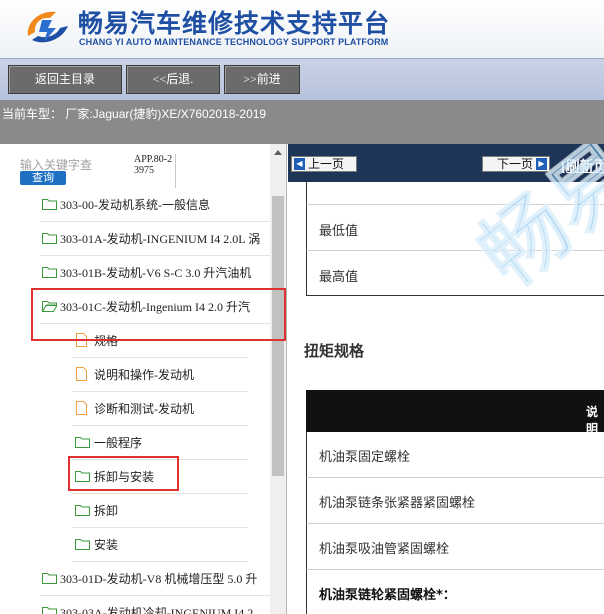 Image resolution: width=604 pixels, height=614 pixels. What do you see at coordinates (159, 579) in the screenshot?
I see `tree-item-label: 303-01D-发动机-V8 机械增压型 5.0 升` at bounding box center [159, 579].